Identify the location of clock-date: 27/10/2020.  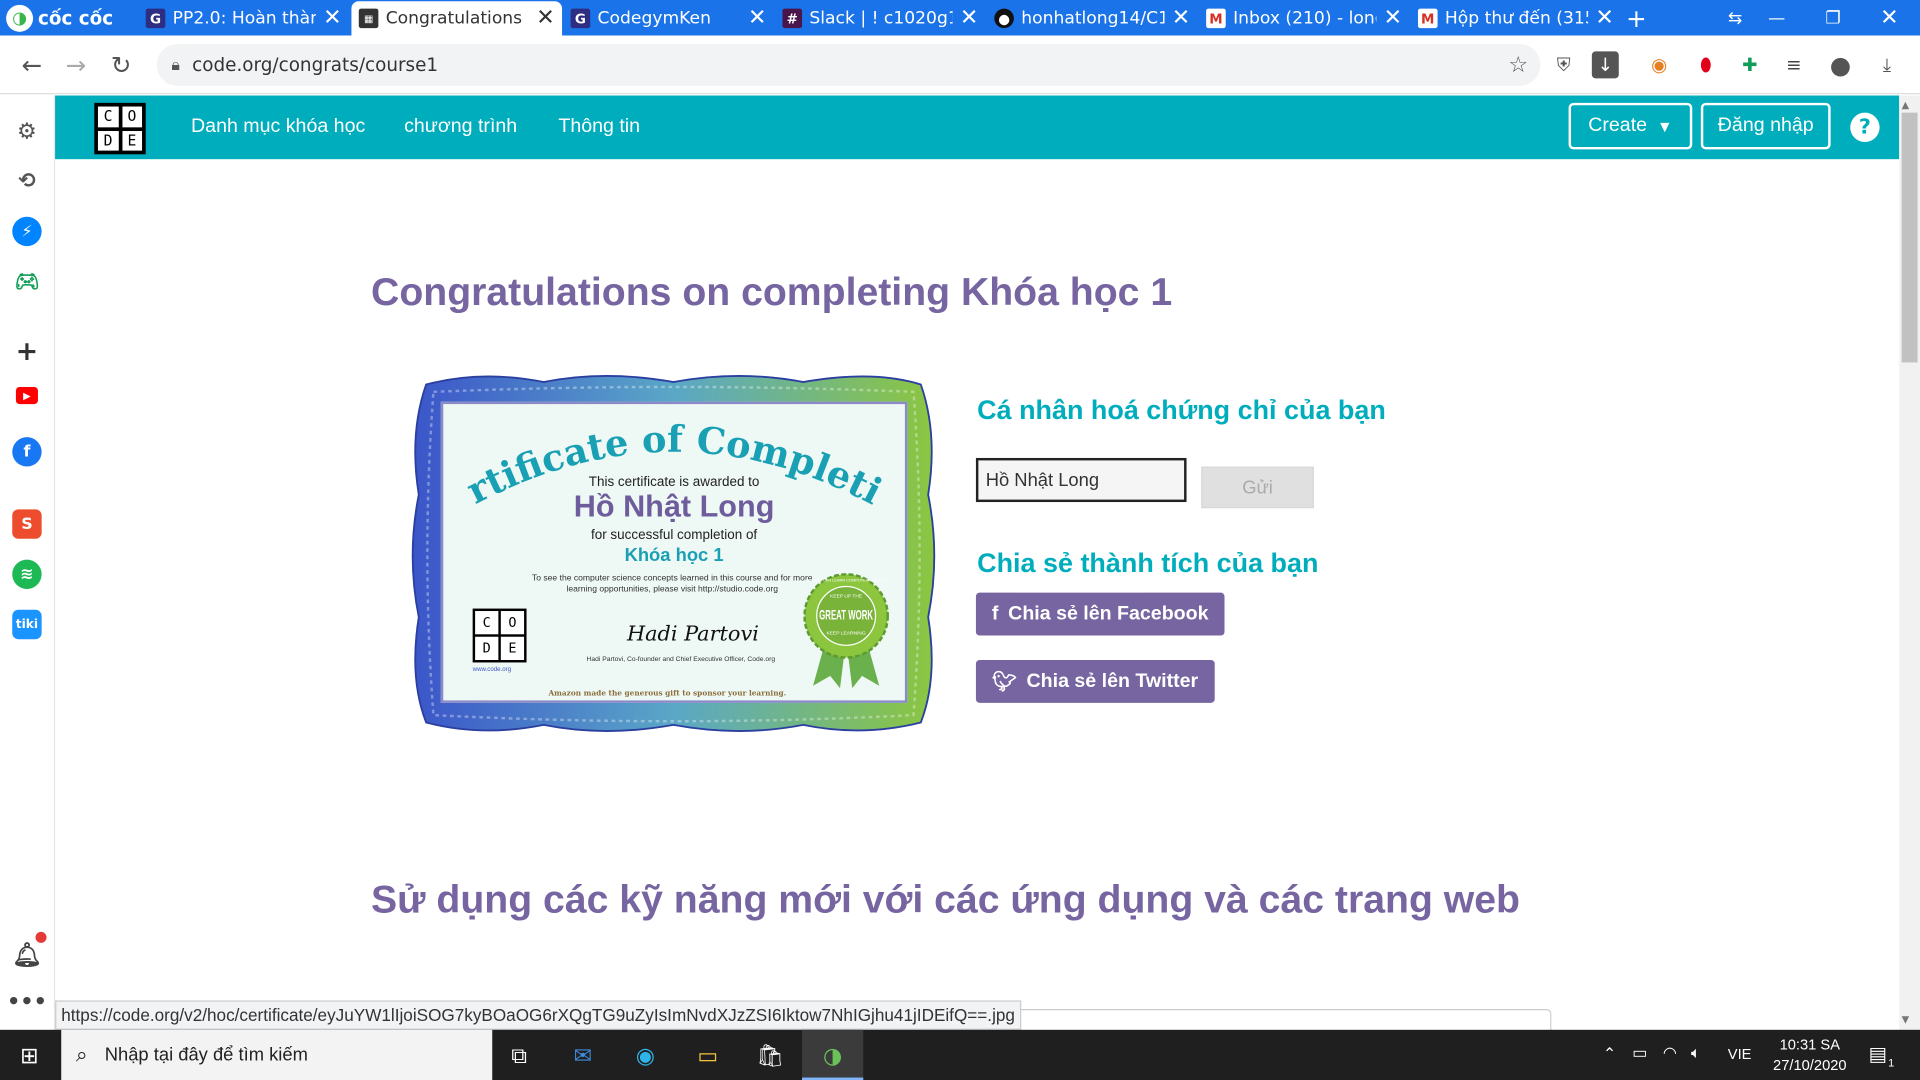
(1810, 1065).